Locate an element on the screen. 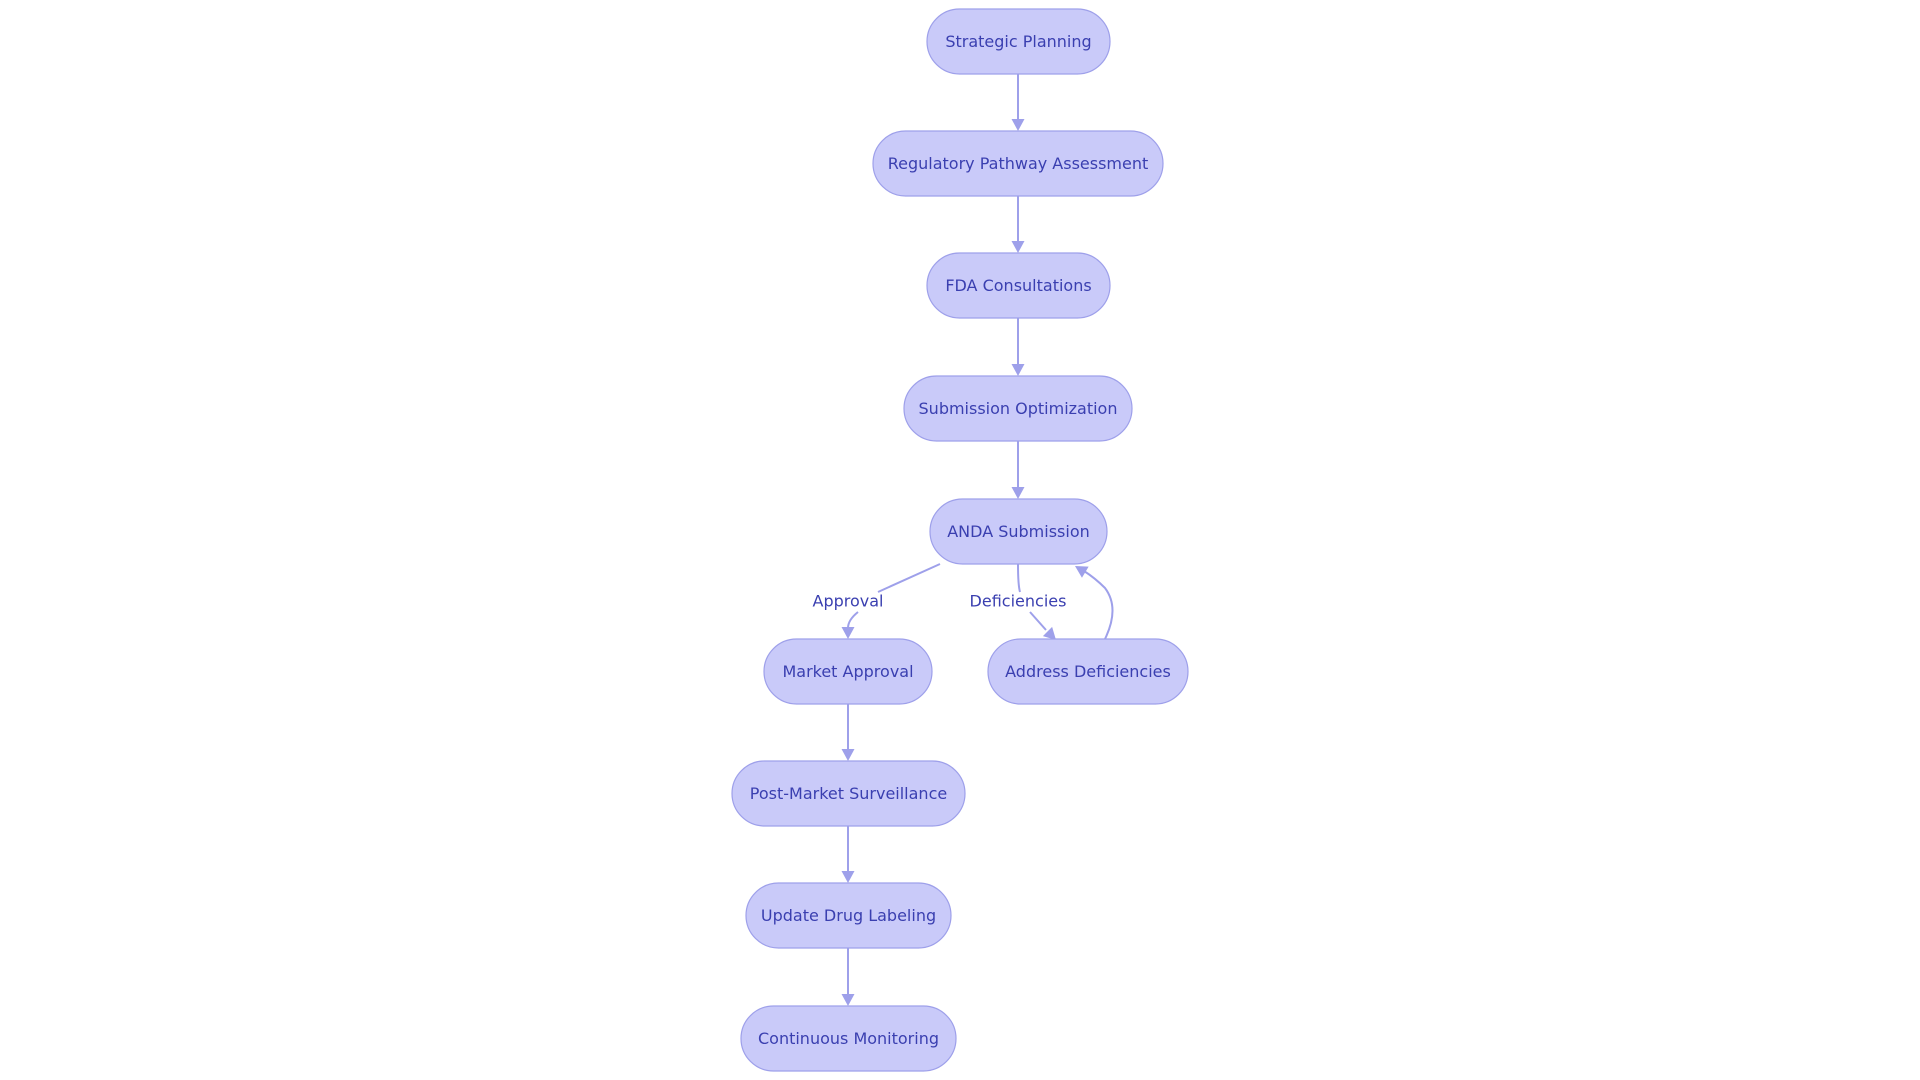  edge-postmarket-to-labeling is located at coordinates (848, 854).